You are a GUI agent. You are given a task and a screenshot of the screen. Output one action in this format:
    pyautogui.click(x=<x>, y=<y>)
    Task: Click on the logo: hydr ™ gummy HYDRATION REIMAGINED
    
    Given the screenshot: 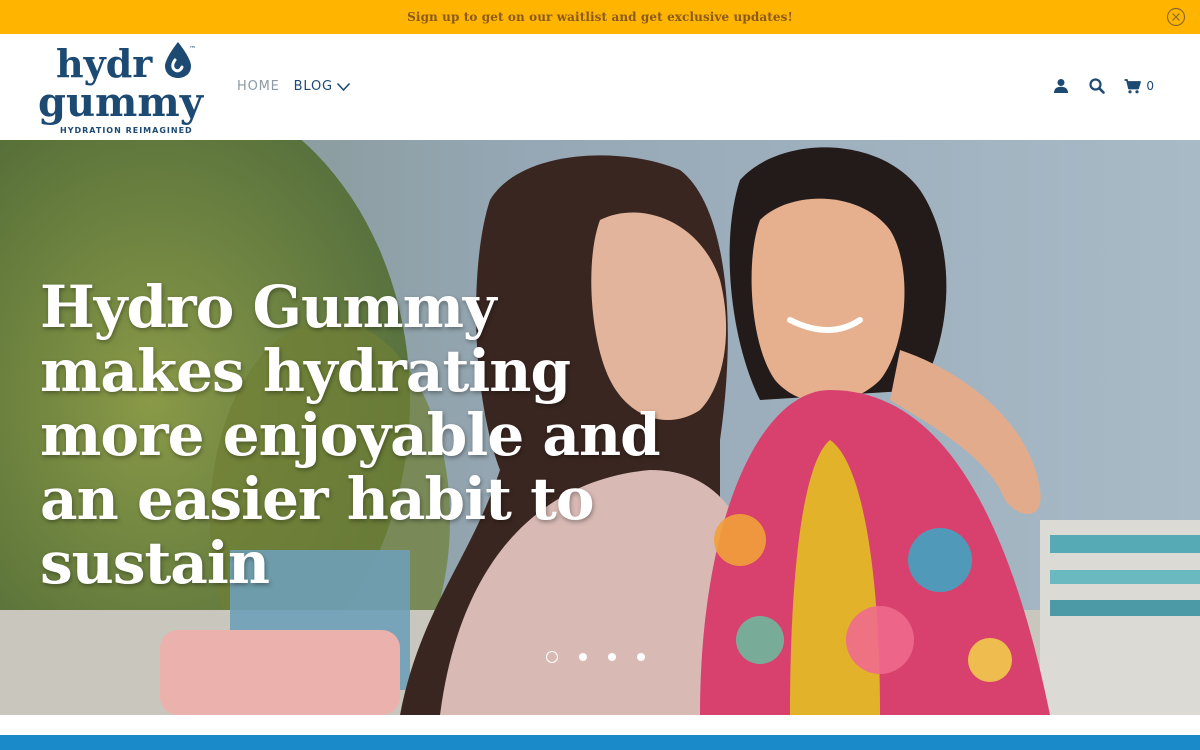 What is the action you would take?
    pyautogui.click(x=127, y=87)
    